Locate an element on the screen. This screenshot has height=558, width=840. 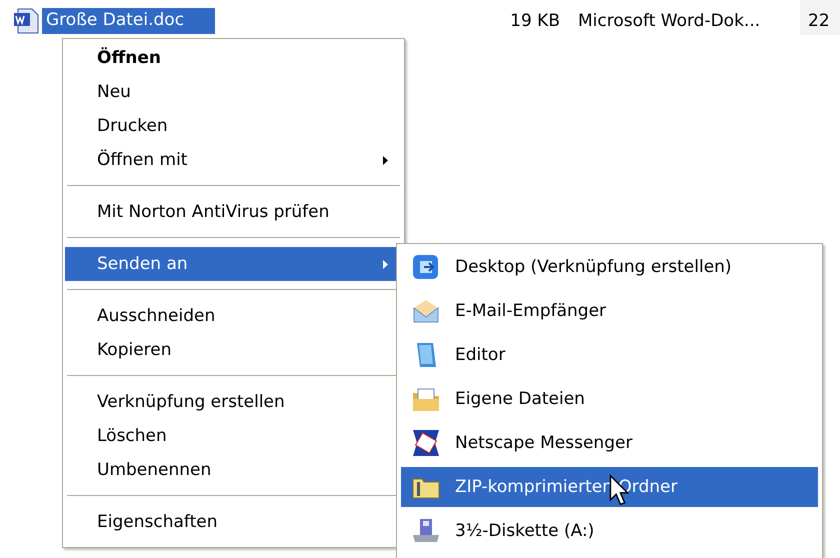
menu-item: Editor is located at coordinates (609, 355).